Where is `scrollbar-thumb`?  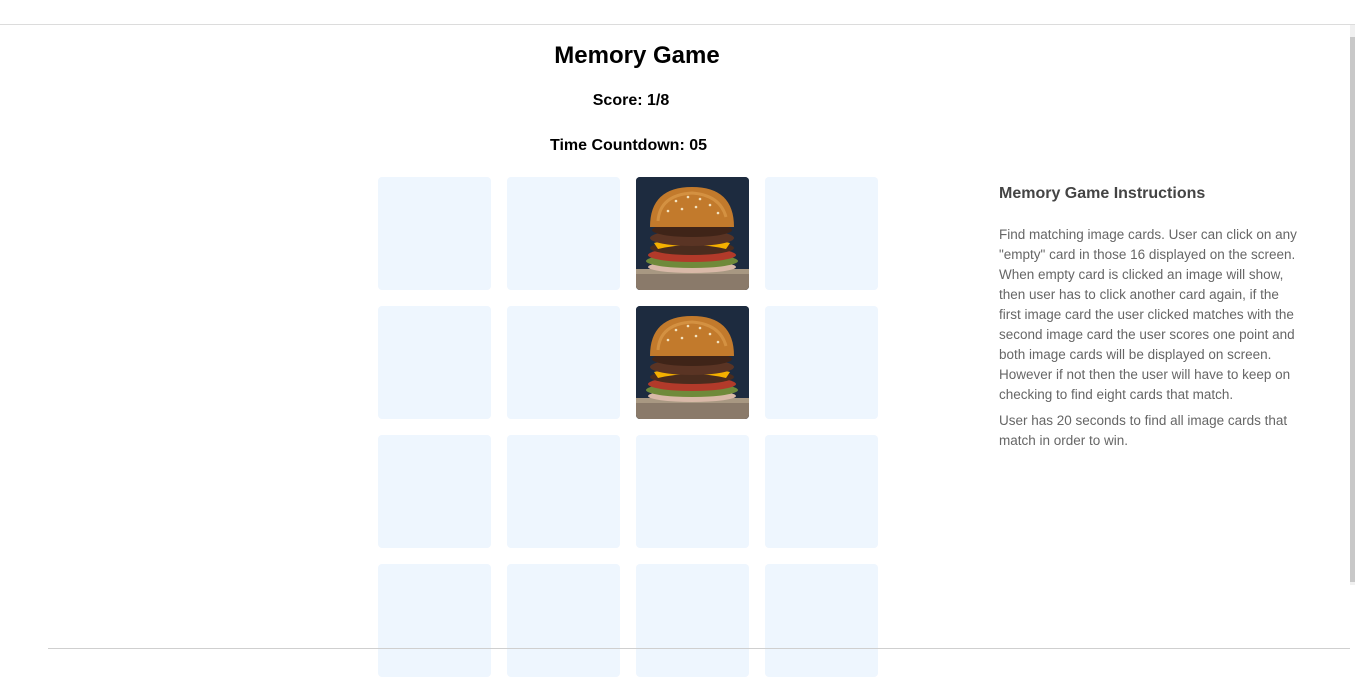 scrollbar-thumb is located at coordinates (1352, 309).